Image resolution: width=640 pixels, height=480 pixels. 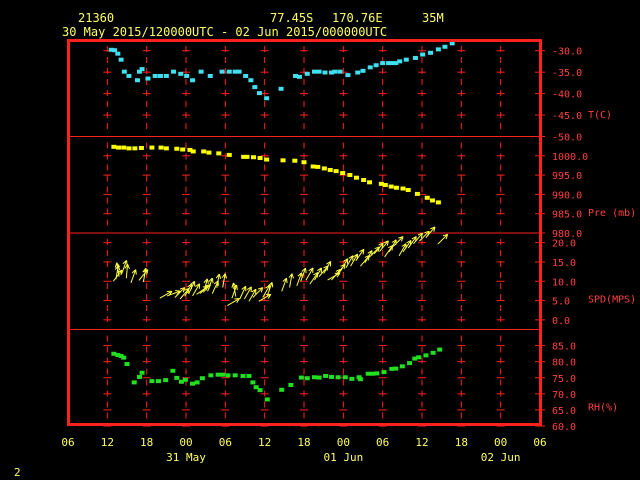 I want to click on y-tick-label: 60.0, so click(x=564, y=427).